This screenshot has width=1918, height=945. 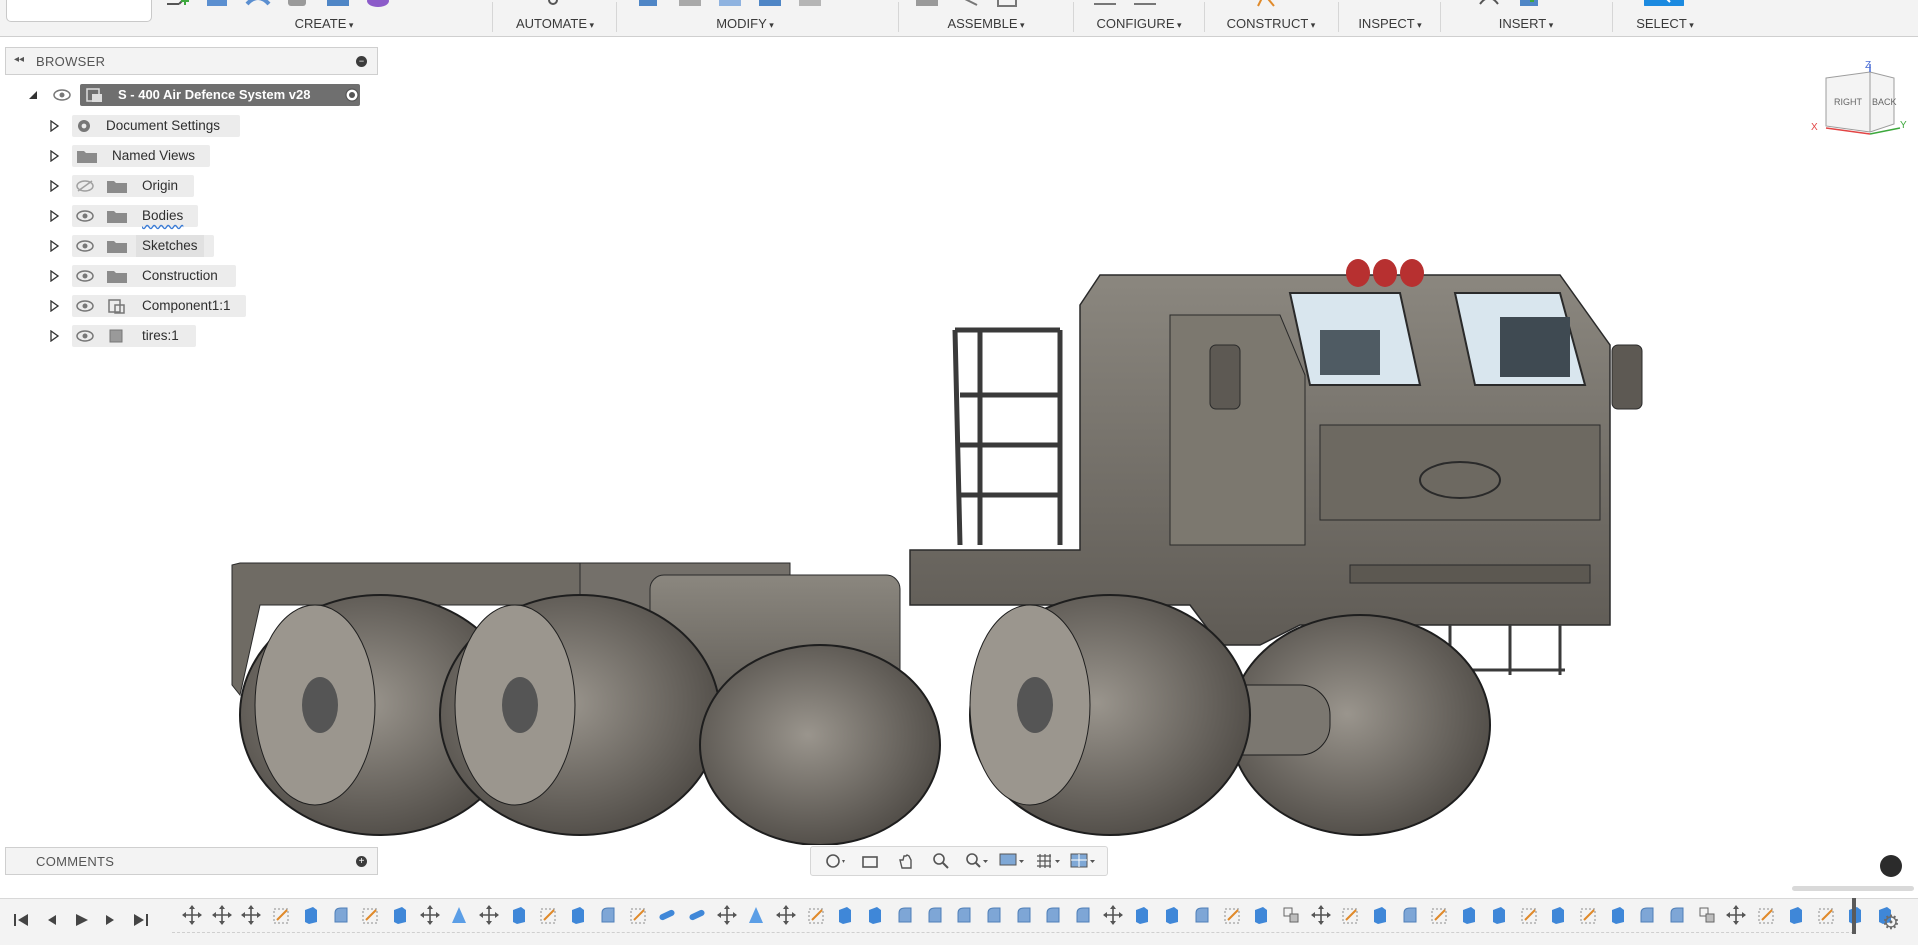 I want to click on step-back-icon, so click(x=51, y=920).